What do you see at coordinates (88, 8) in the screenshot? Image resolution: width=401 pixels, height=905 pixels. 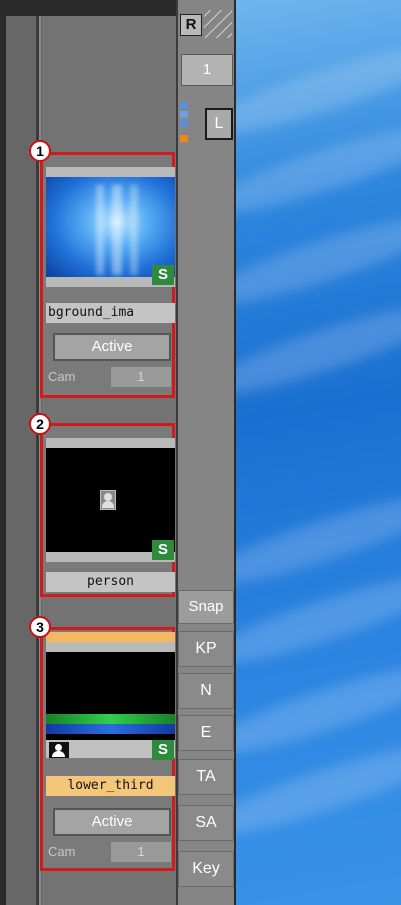 I see `top-bar` at bounding box center [88, 8].